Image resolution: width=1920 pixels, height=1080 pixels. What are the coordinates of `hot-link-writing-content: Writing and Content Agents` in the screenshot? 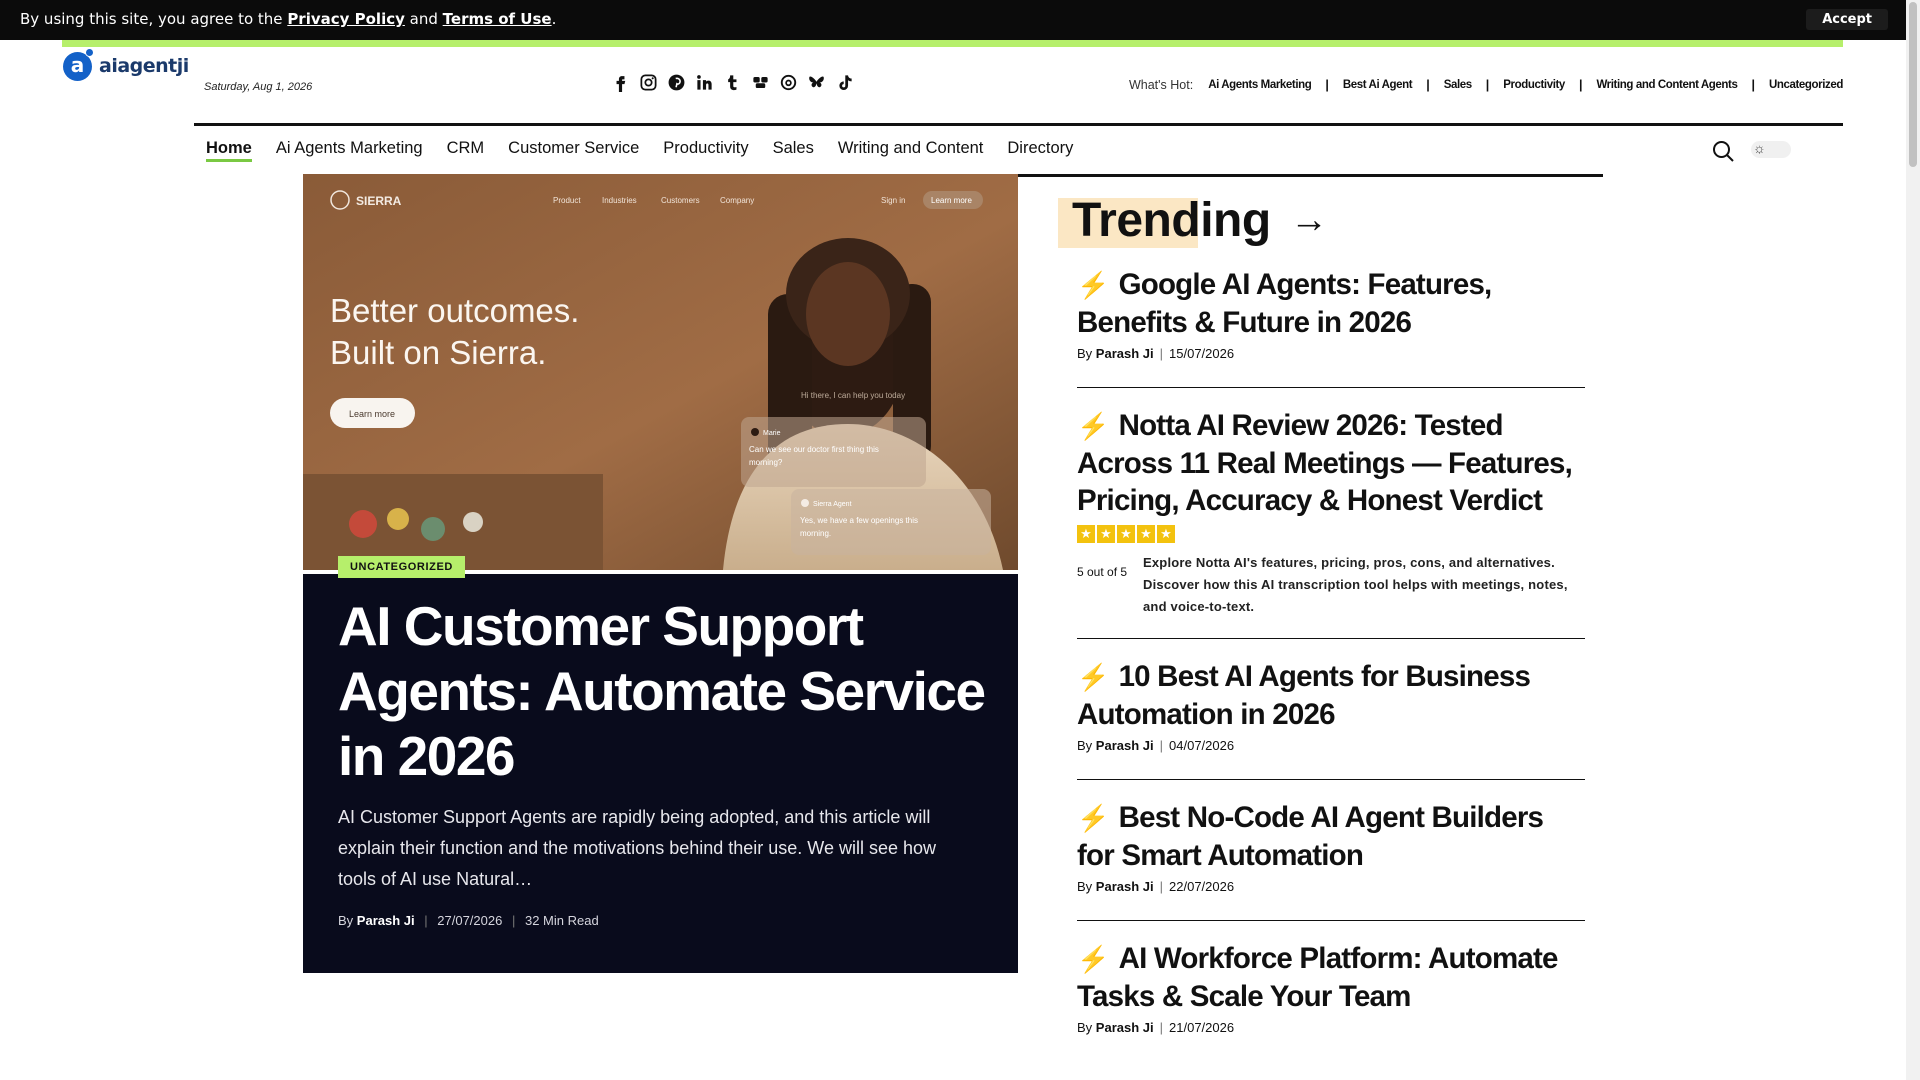 It's located at (1666, 85).